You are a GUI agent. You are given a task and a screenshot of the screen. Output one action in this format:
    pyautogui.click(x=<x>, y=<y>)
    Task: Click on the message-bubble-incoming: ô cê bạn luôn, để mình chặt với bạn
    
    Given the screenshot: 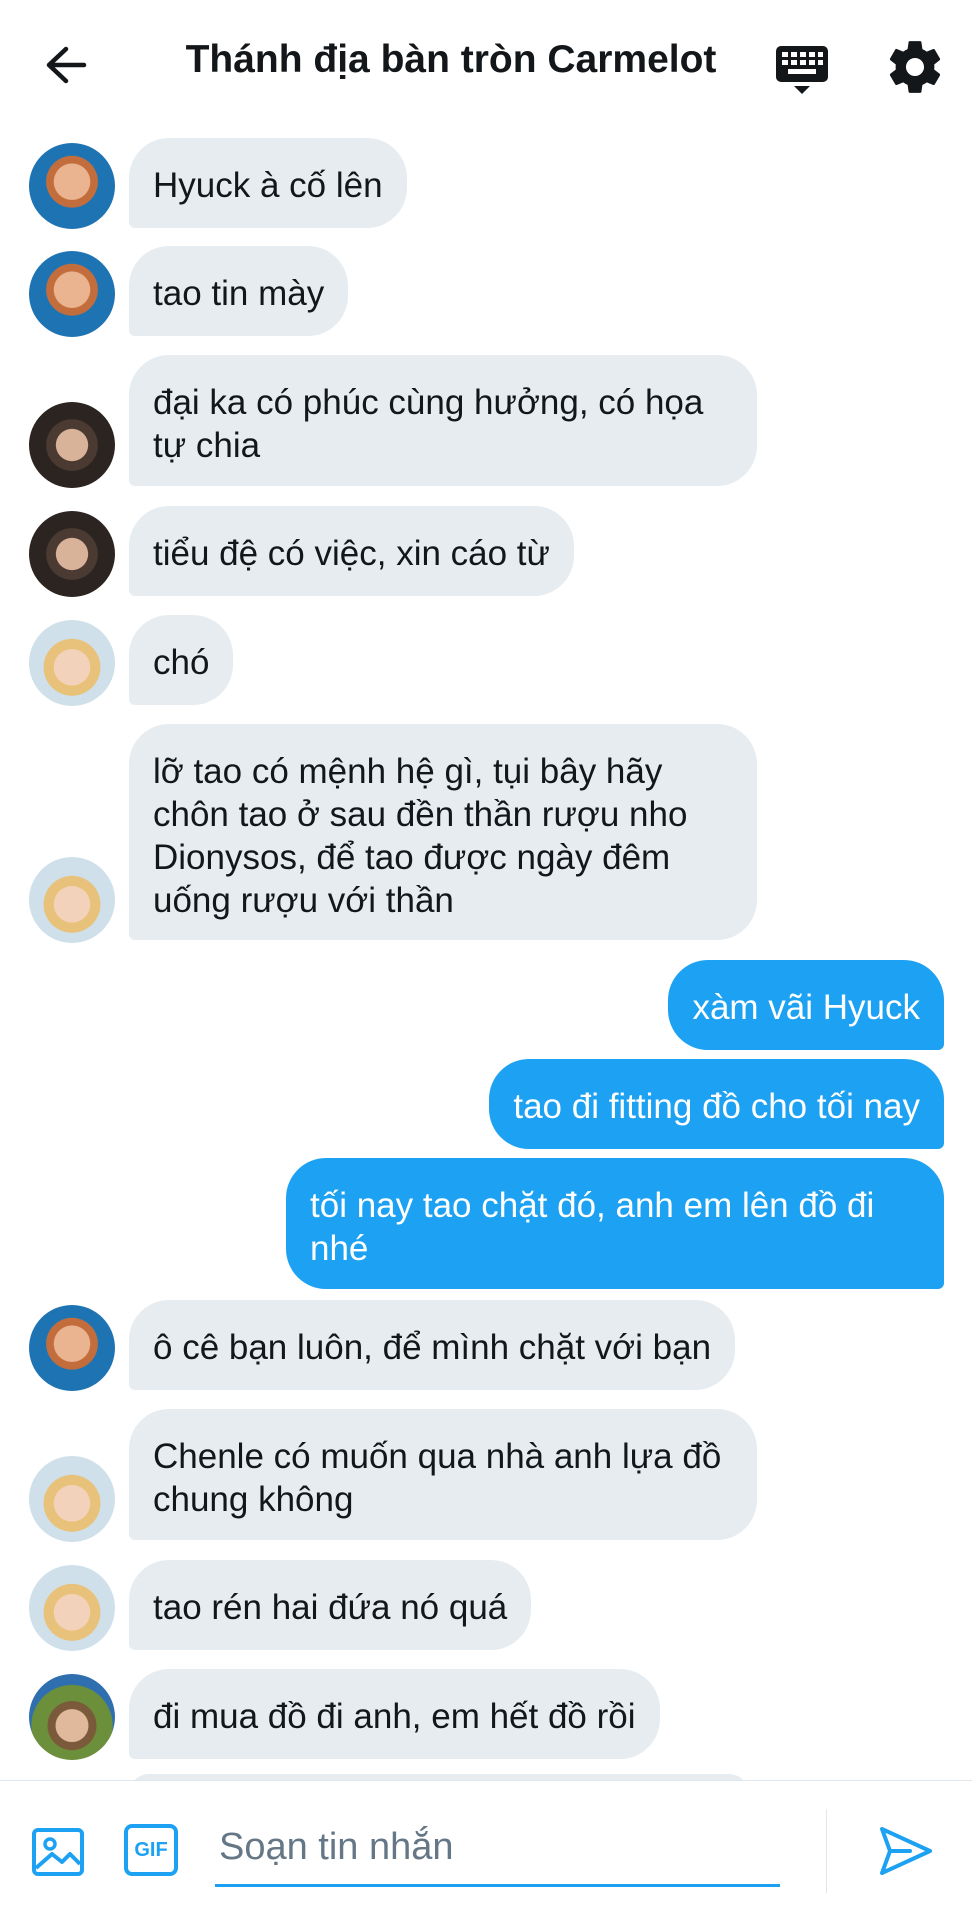 What is the action you would take?
    pyautogui.click(x=432, y=1345)
    